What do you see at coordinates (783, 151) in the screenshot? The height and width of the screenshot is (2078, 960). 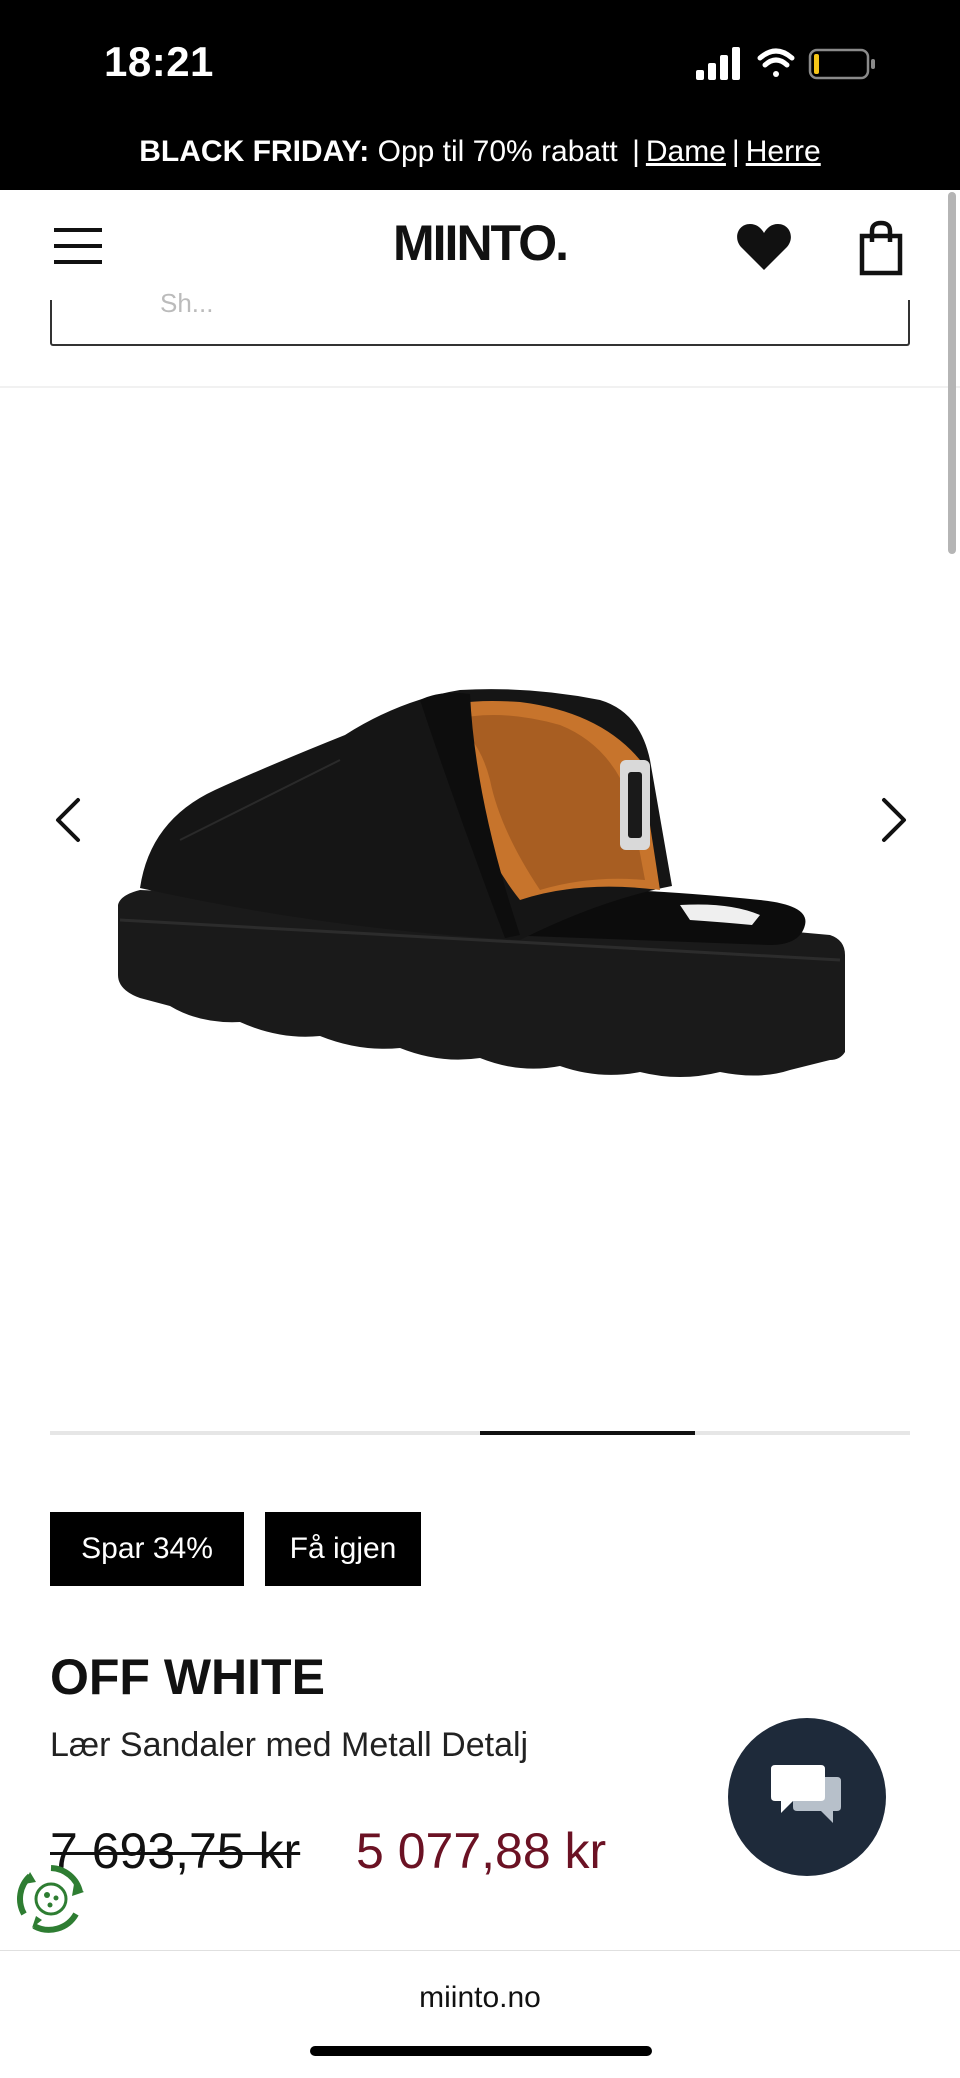 I see `promo-link-men: Herre` at bounding box center [783, 151].